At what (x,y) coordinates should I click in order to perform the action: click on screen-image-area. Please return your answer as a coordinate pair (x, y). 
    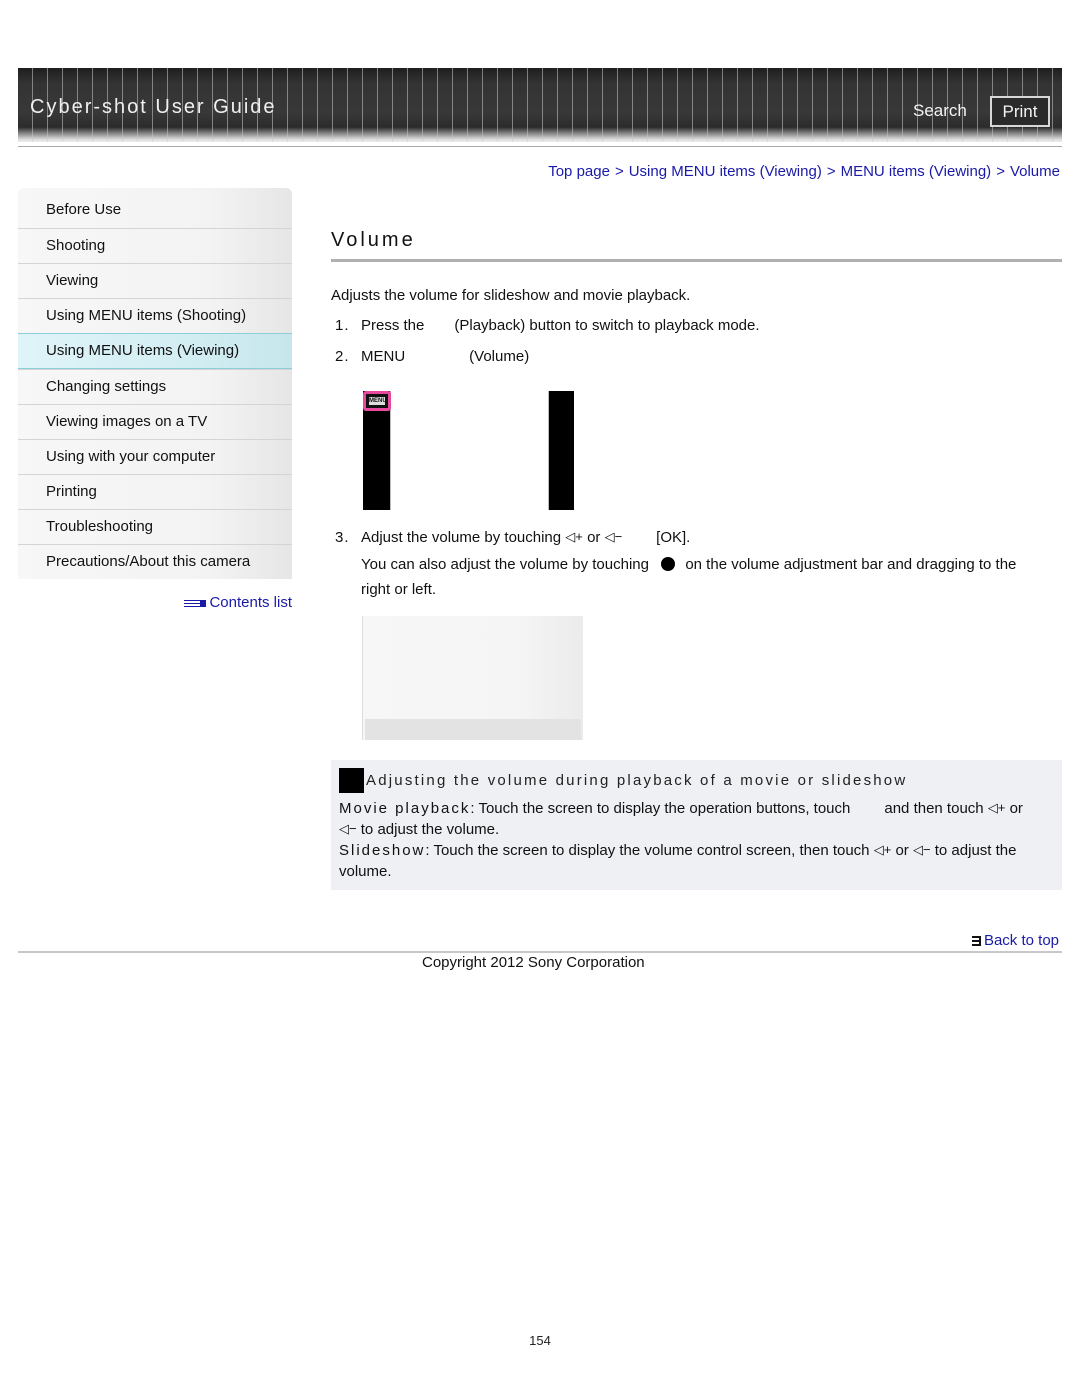
    Looking at the image, I should click on (469, 450).